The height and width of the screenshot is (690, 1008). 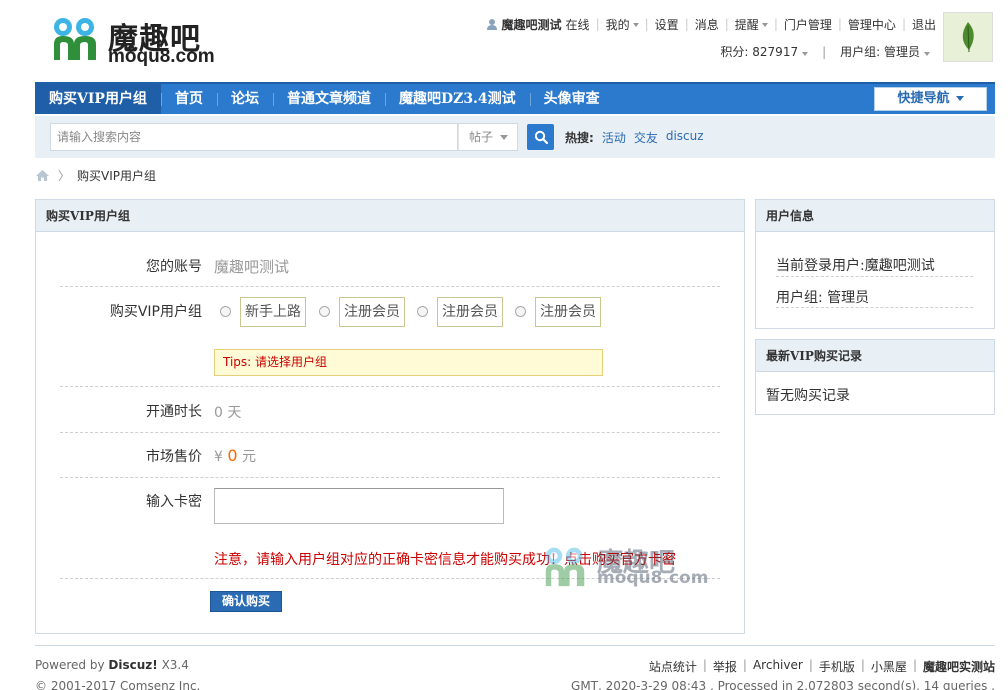 What do you see at coordinates (244, 99) in the screenshot?
I see `nav-item-forum: 论坛` at bounding box center [244, 99].